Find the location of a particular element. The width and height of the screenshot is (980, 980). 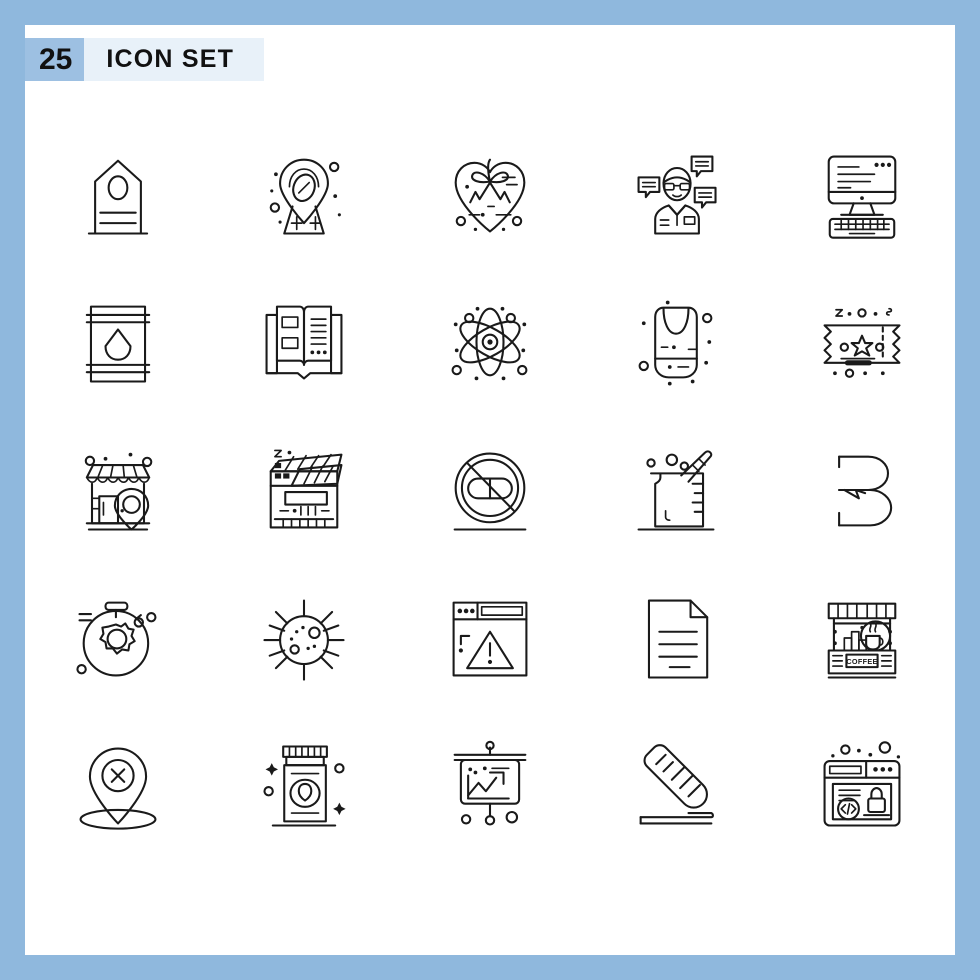

icon-cell-browser-security is located at coordinates (862, 786).